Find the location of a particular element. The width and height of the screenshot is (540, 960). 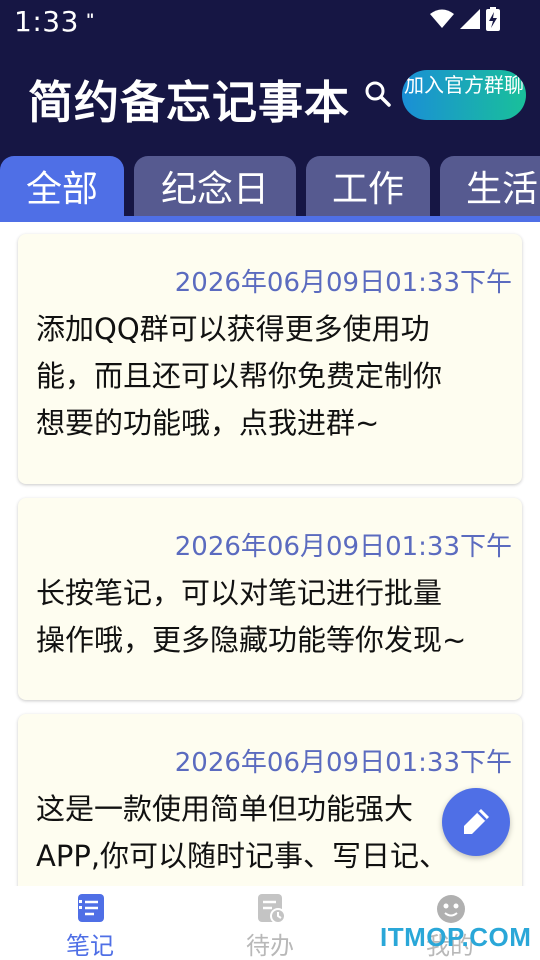

status-icons is located at coordinates (465, 19).